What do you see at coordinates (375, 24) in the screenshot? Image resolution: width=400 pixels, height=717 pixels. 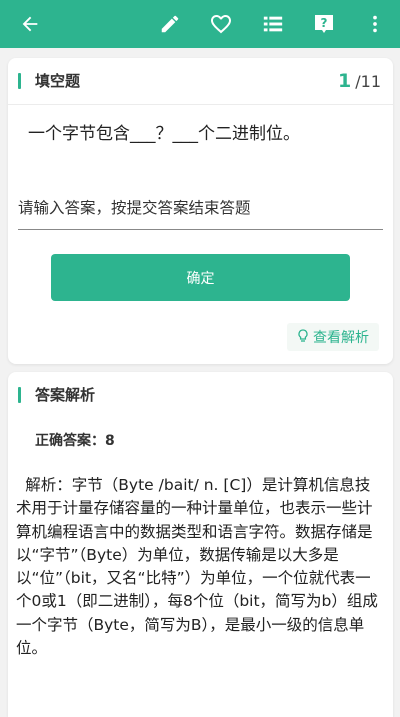 I see `more-vert-icon` at bounding box center [375, 24].